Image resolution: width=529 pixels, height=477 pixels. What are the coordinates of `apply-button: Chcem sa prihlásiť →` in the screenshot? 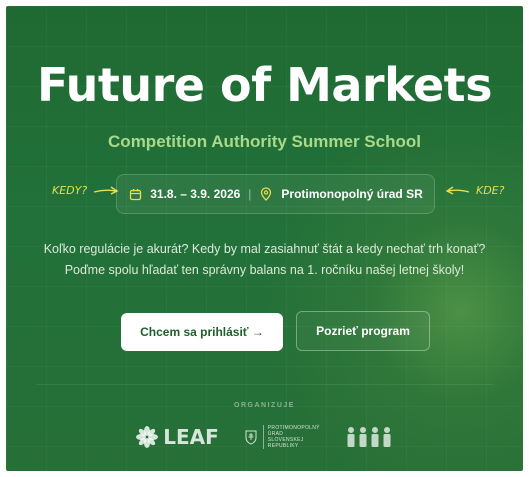 It's located at (202, 332).